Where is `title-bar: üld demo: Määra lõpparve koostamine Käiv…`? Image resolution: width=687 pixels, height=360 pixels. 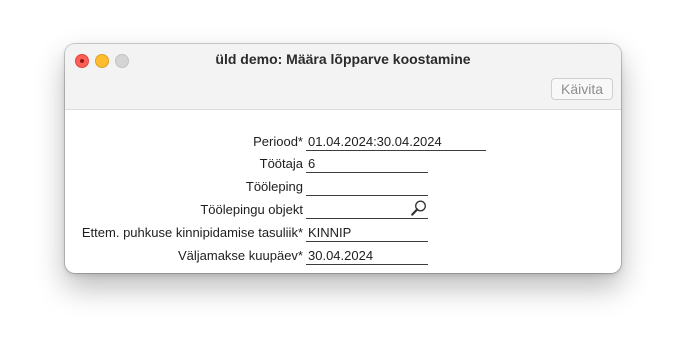
title-bar: üld demo: Määra lõpparve koostamine Käiv… is located at coordinates (343, 77).